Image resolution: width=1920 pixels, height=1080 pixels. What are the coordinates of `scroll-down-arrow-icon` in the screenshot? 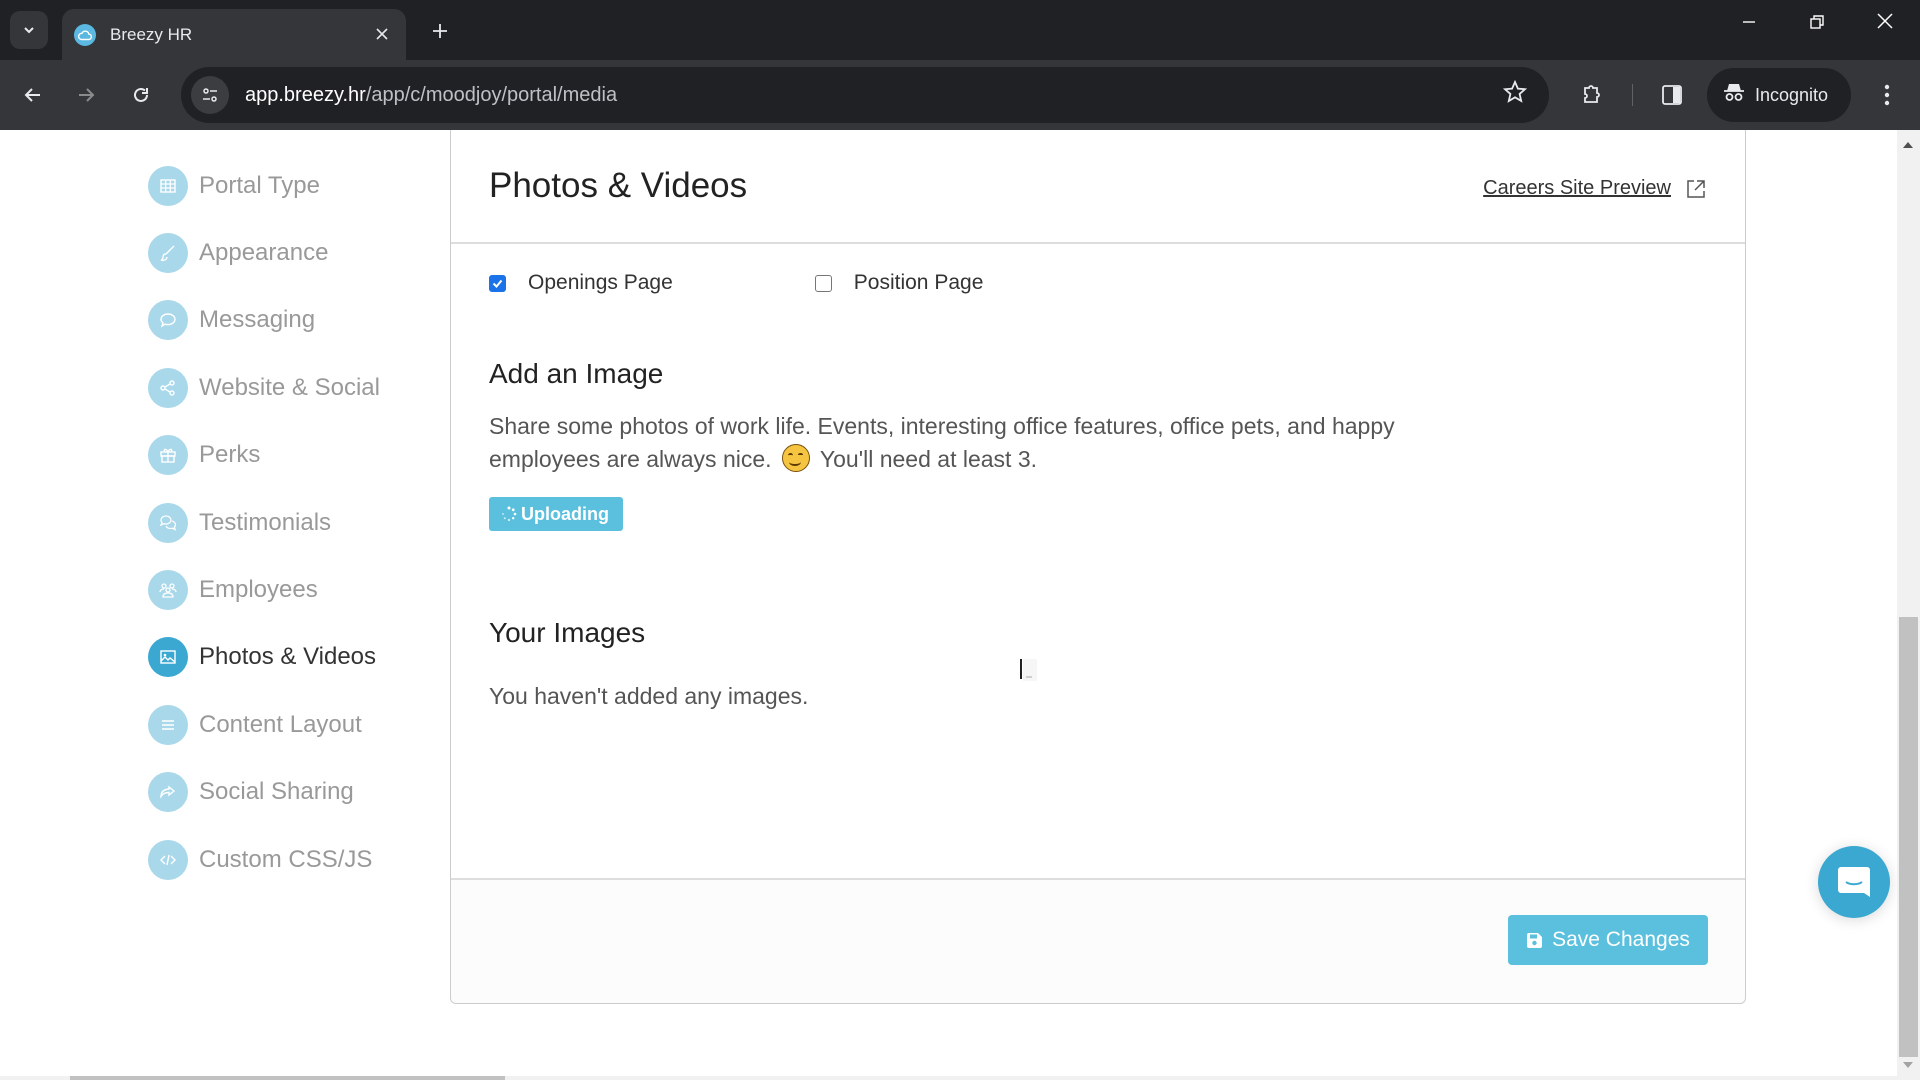 It's located at (1908, 1065).